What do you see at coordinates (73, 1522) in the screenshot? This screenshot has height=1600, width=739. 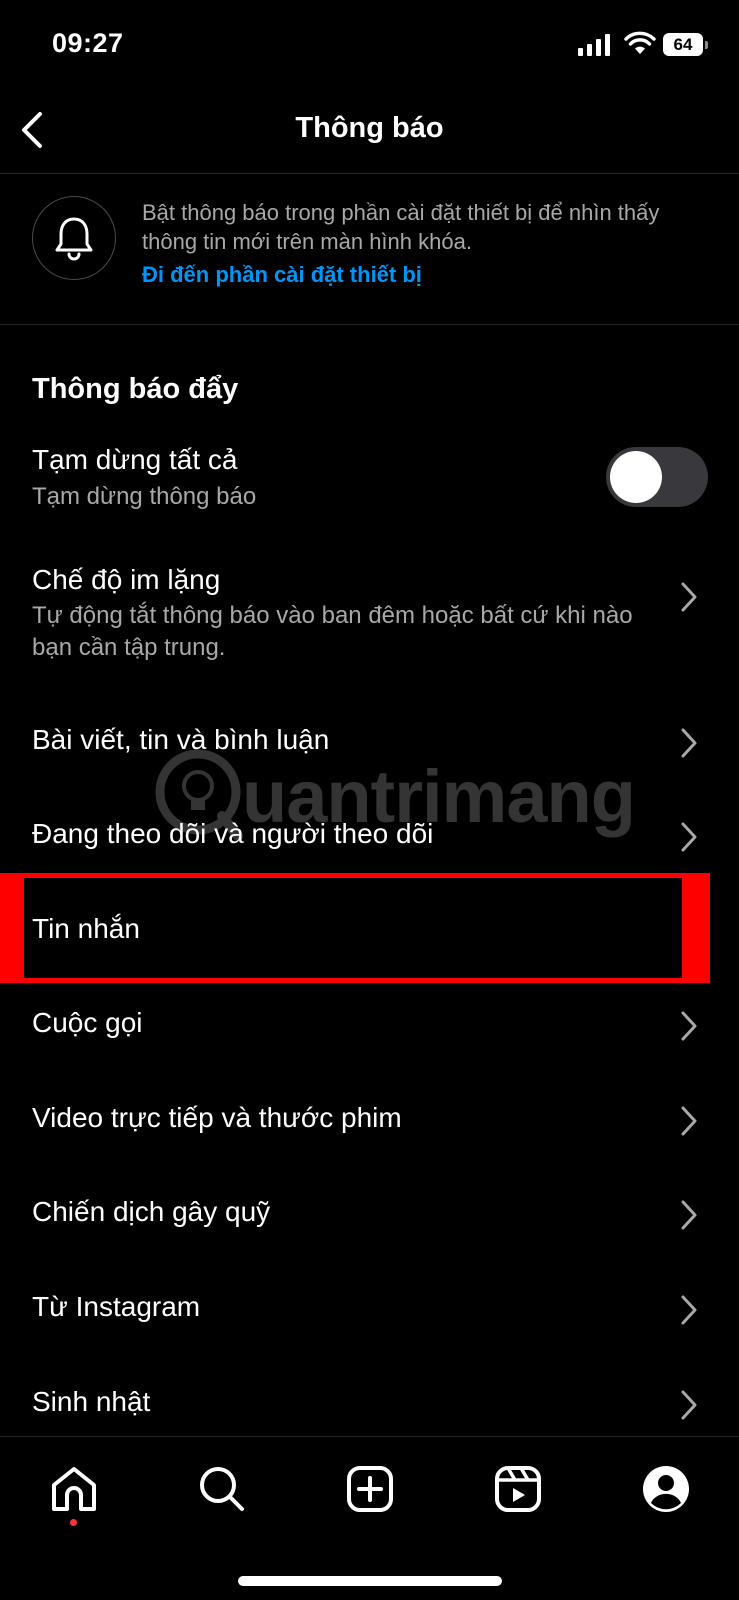 I see `notification-dot` at bounding box center [73, 1522].